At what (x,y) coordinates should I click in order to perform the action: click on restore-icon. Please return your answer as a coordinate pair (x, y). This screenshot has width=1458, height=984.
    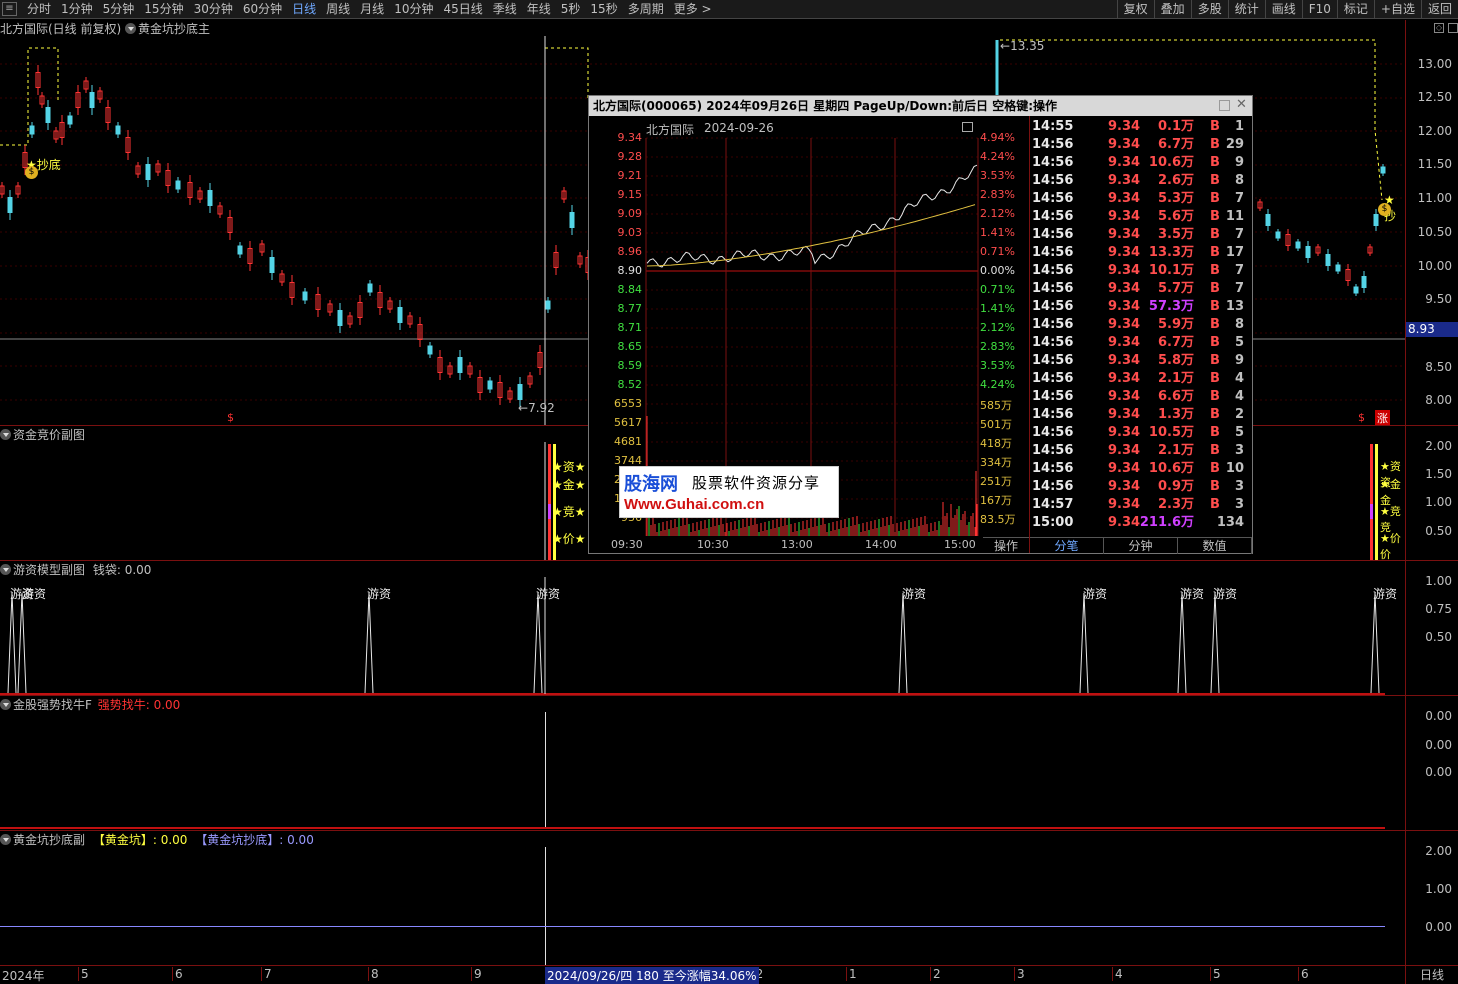
    Looking at the image, I should click on (1224, 105).